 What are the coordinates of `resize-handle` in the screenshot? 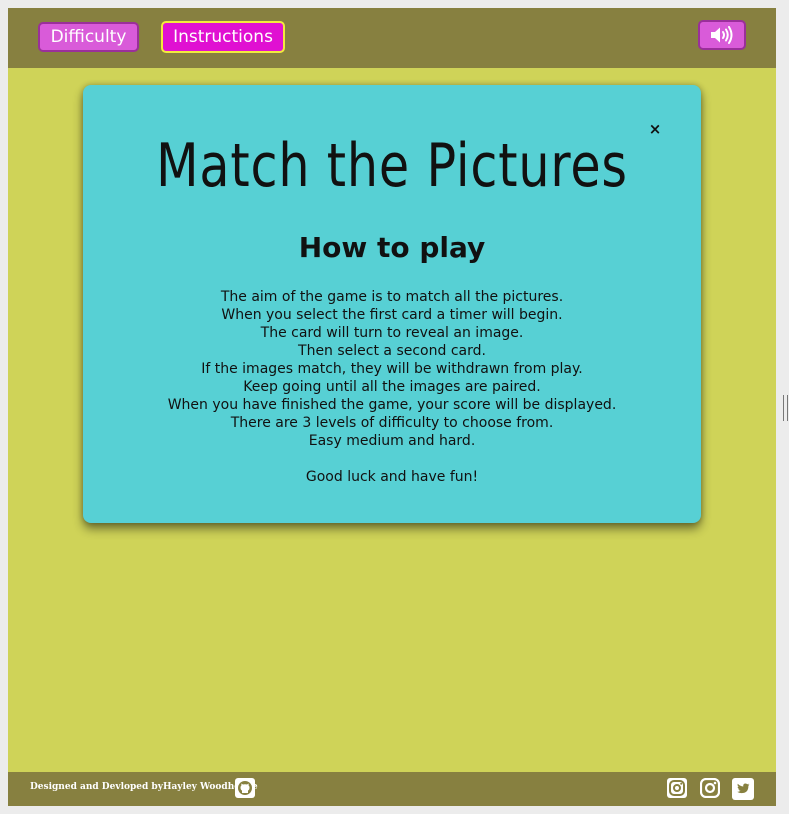 It's located at (785, 408).